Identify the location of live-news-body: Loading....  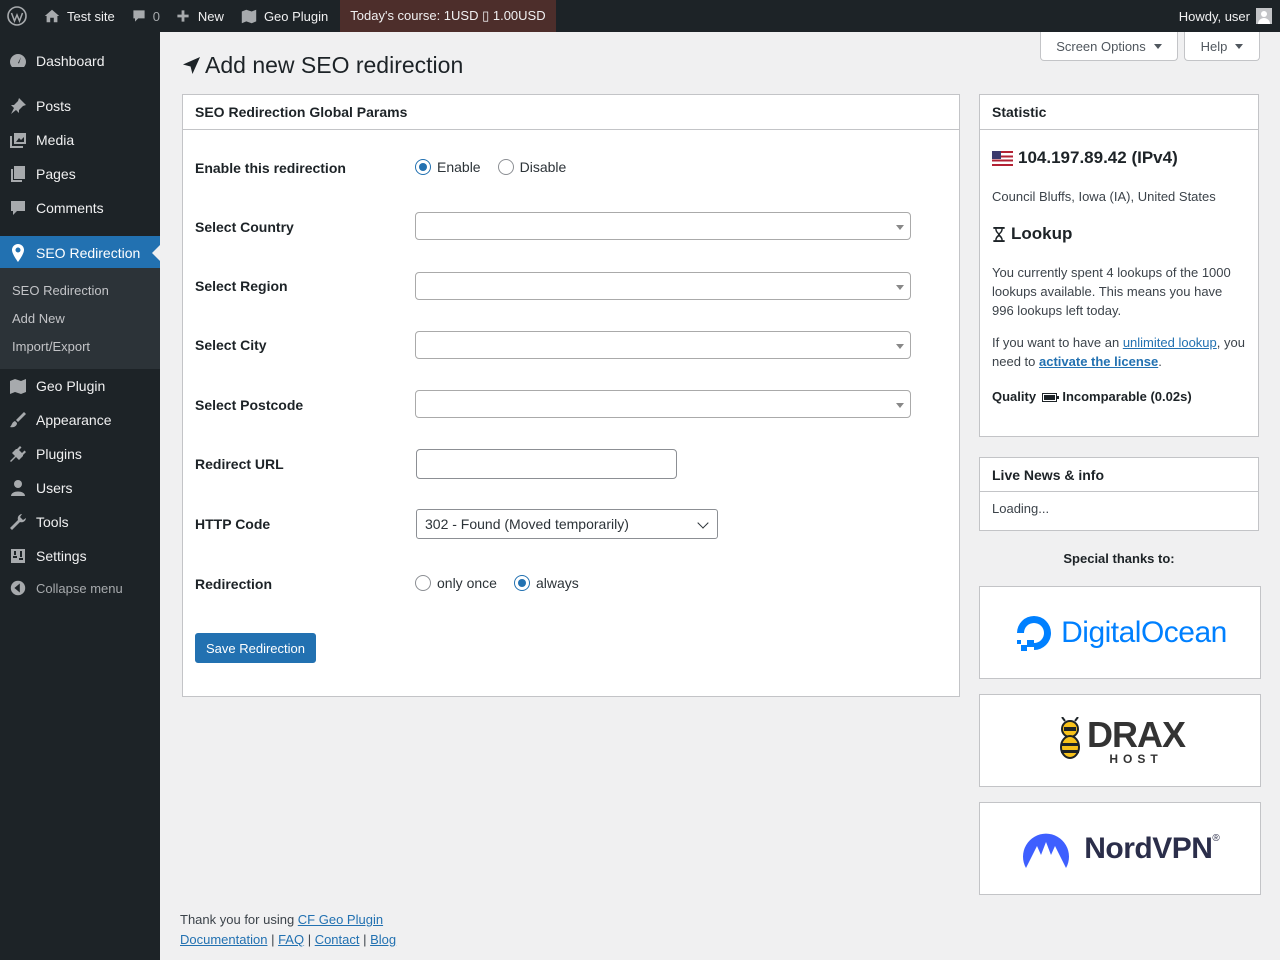
(1021, 508).